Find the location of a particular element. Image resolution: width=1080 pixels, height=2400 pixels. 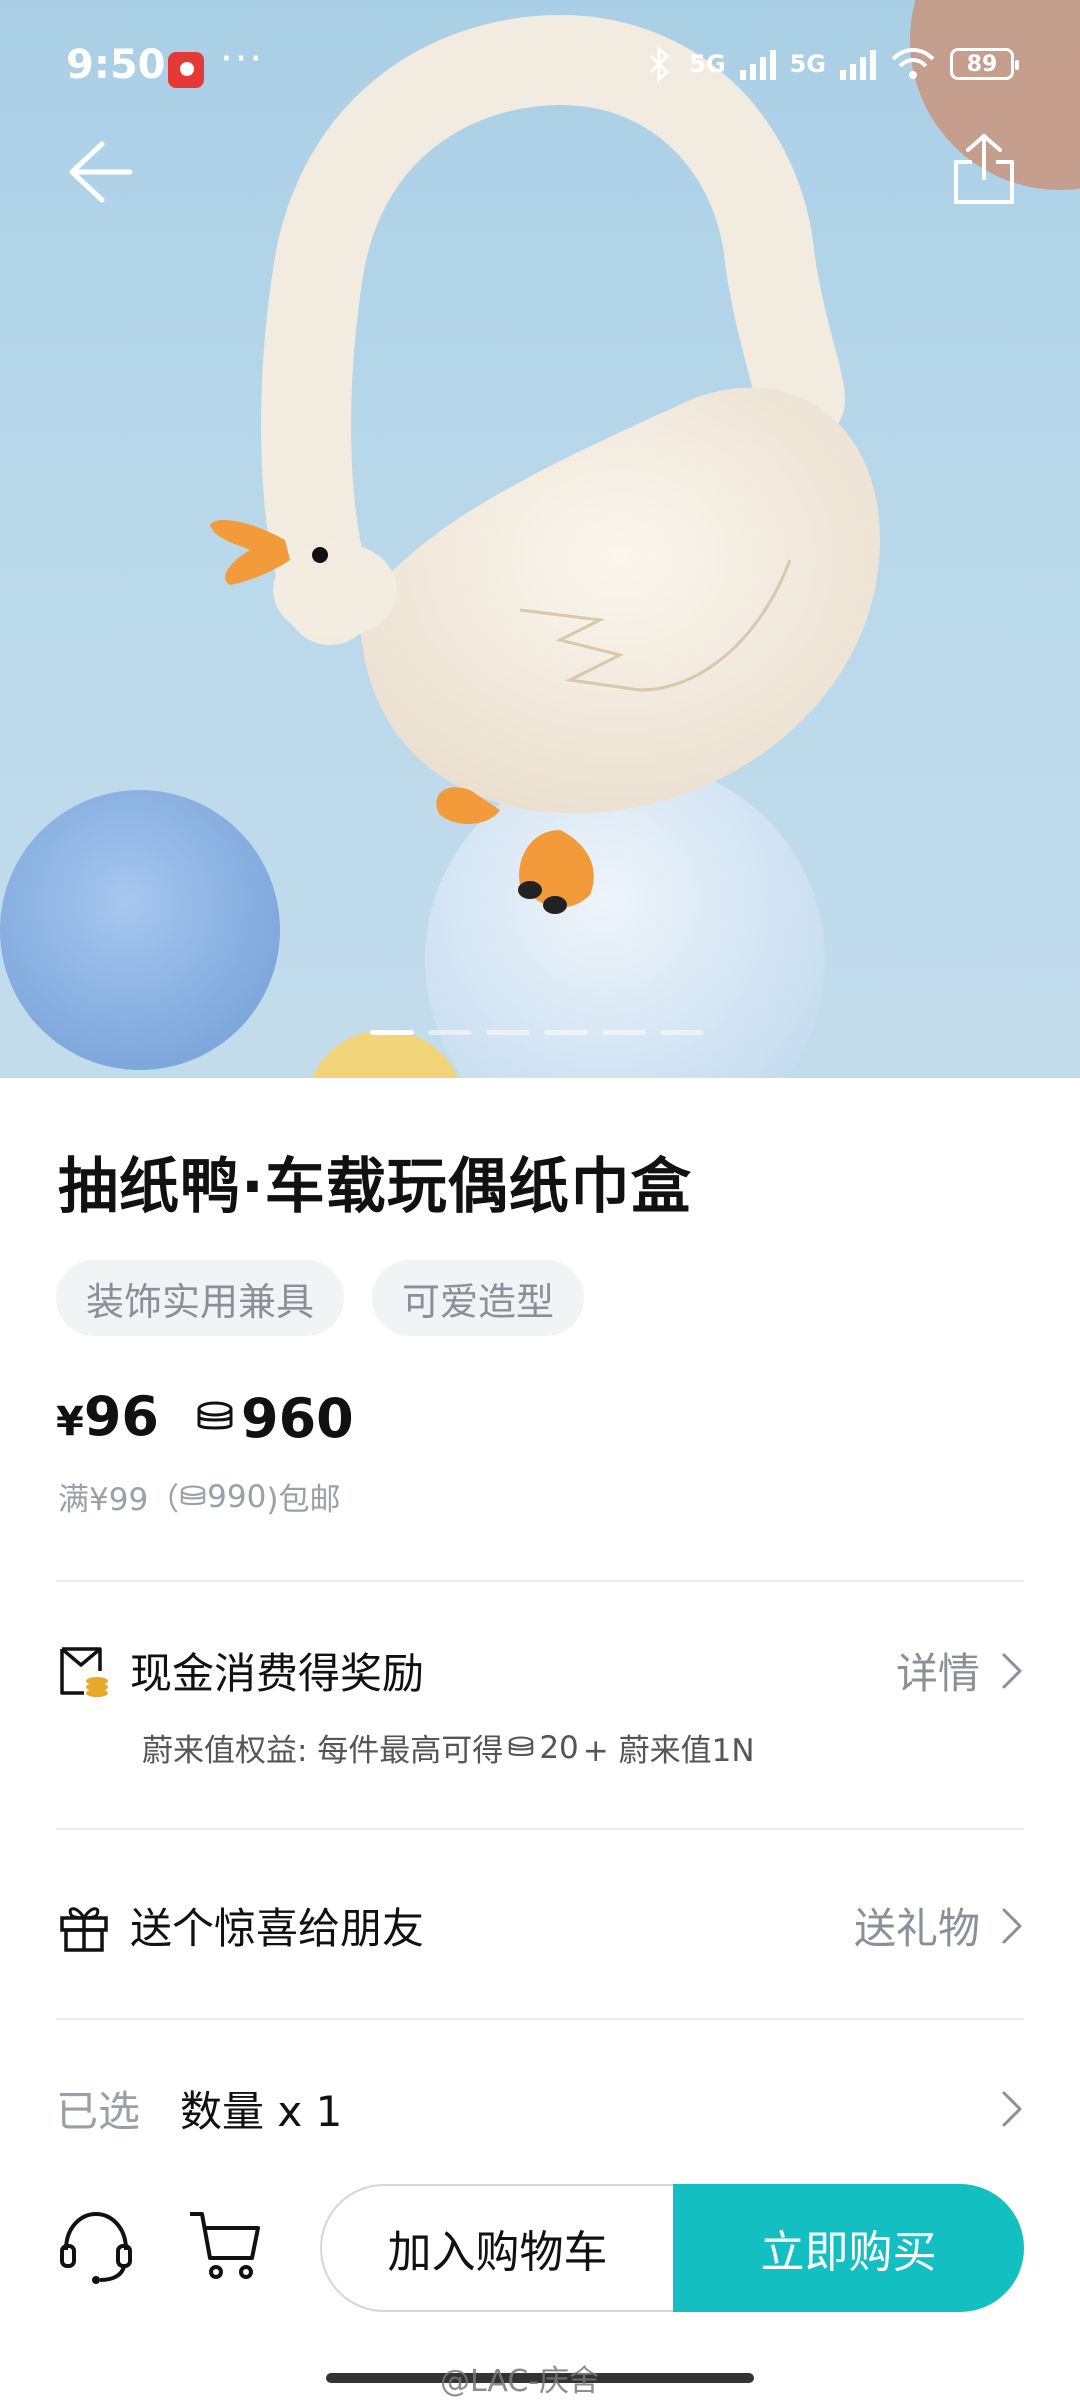

signal-2-icon is located at coordinates (858, 65).